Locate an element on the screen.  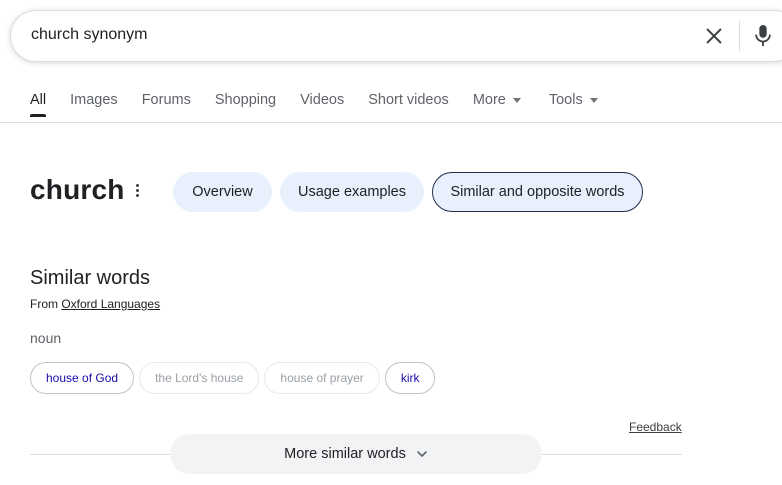
tab-all: All is located at coordinates (38, 104).